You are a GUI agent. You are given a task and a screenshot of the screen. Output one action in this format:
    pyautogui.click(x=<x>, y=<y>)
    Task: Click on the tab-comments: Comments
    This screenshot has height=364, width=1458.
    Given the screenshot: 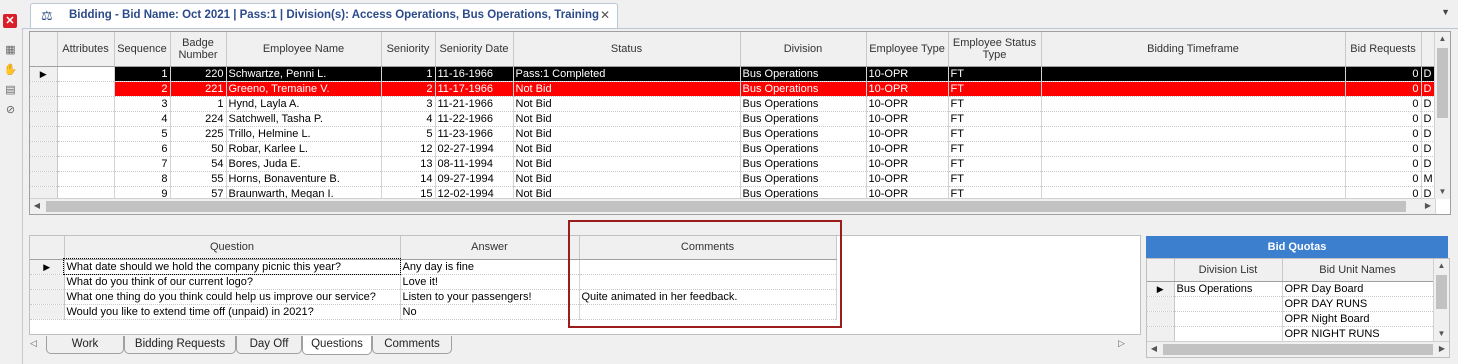 What is the action you would take?
    pyautogui.click(x=412, y=345)
    